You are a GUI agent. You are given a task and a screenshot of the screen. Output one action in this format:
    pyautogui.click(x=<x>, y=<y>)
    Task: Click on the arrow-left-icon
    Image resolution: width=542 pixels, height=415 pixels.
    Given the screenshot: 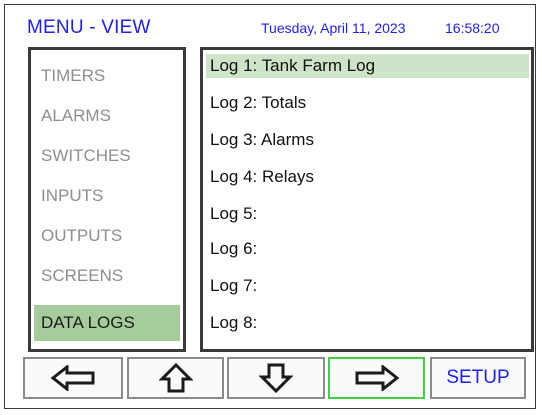 What is the action you would take?
    pyautogui.click(x=72, y=378)
    